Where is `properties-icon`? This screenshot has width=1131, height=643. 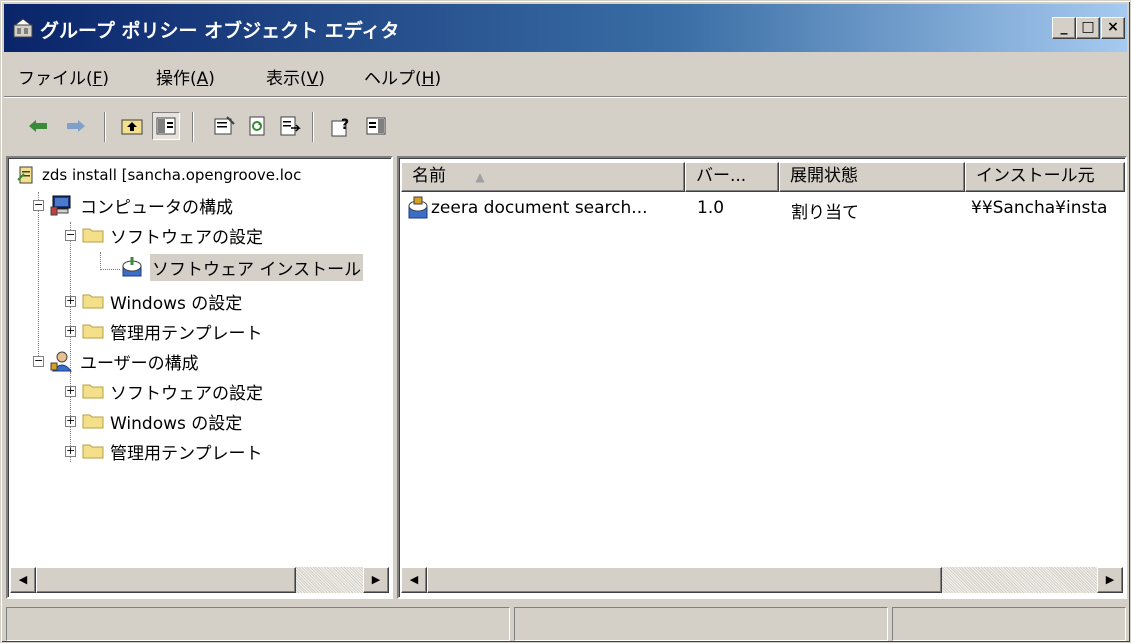
properties-icon is located at coordinates (224, 125).